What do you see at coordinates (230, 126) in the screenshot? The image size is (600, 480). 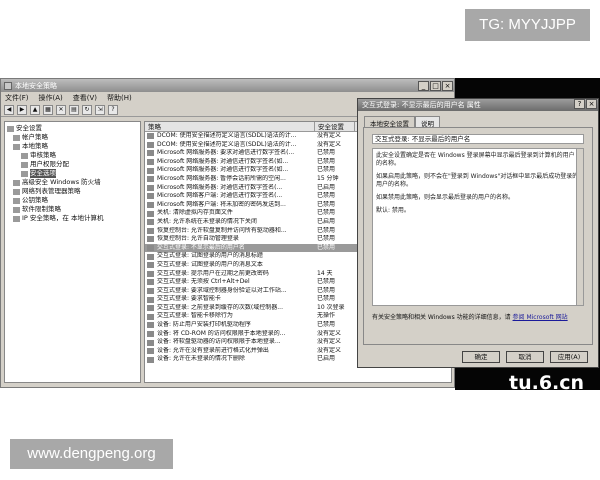 I see `column-policy: 策略` at bounding box center [230, 126].